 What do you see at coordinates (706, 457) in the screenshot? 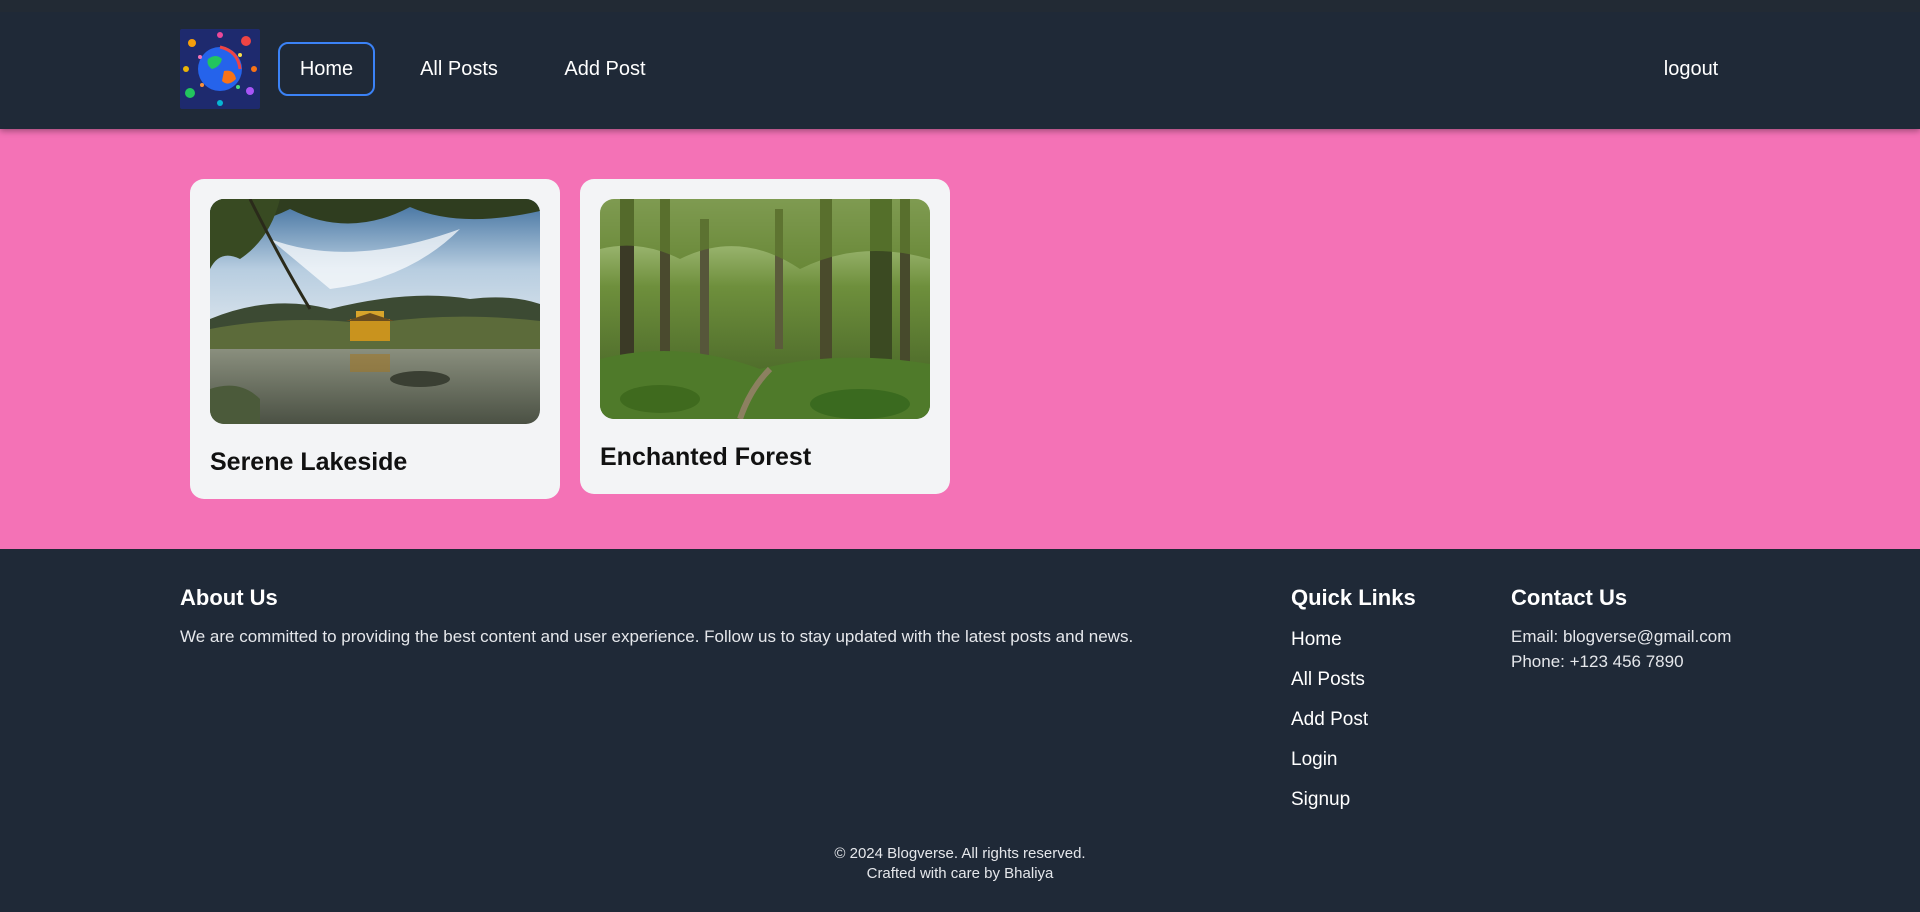
I see `post-title: Enchanted Forest` at bounding box center [706, 457].